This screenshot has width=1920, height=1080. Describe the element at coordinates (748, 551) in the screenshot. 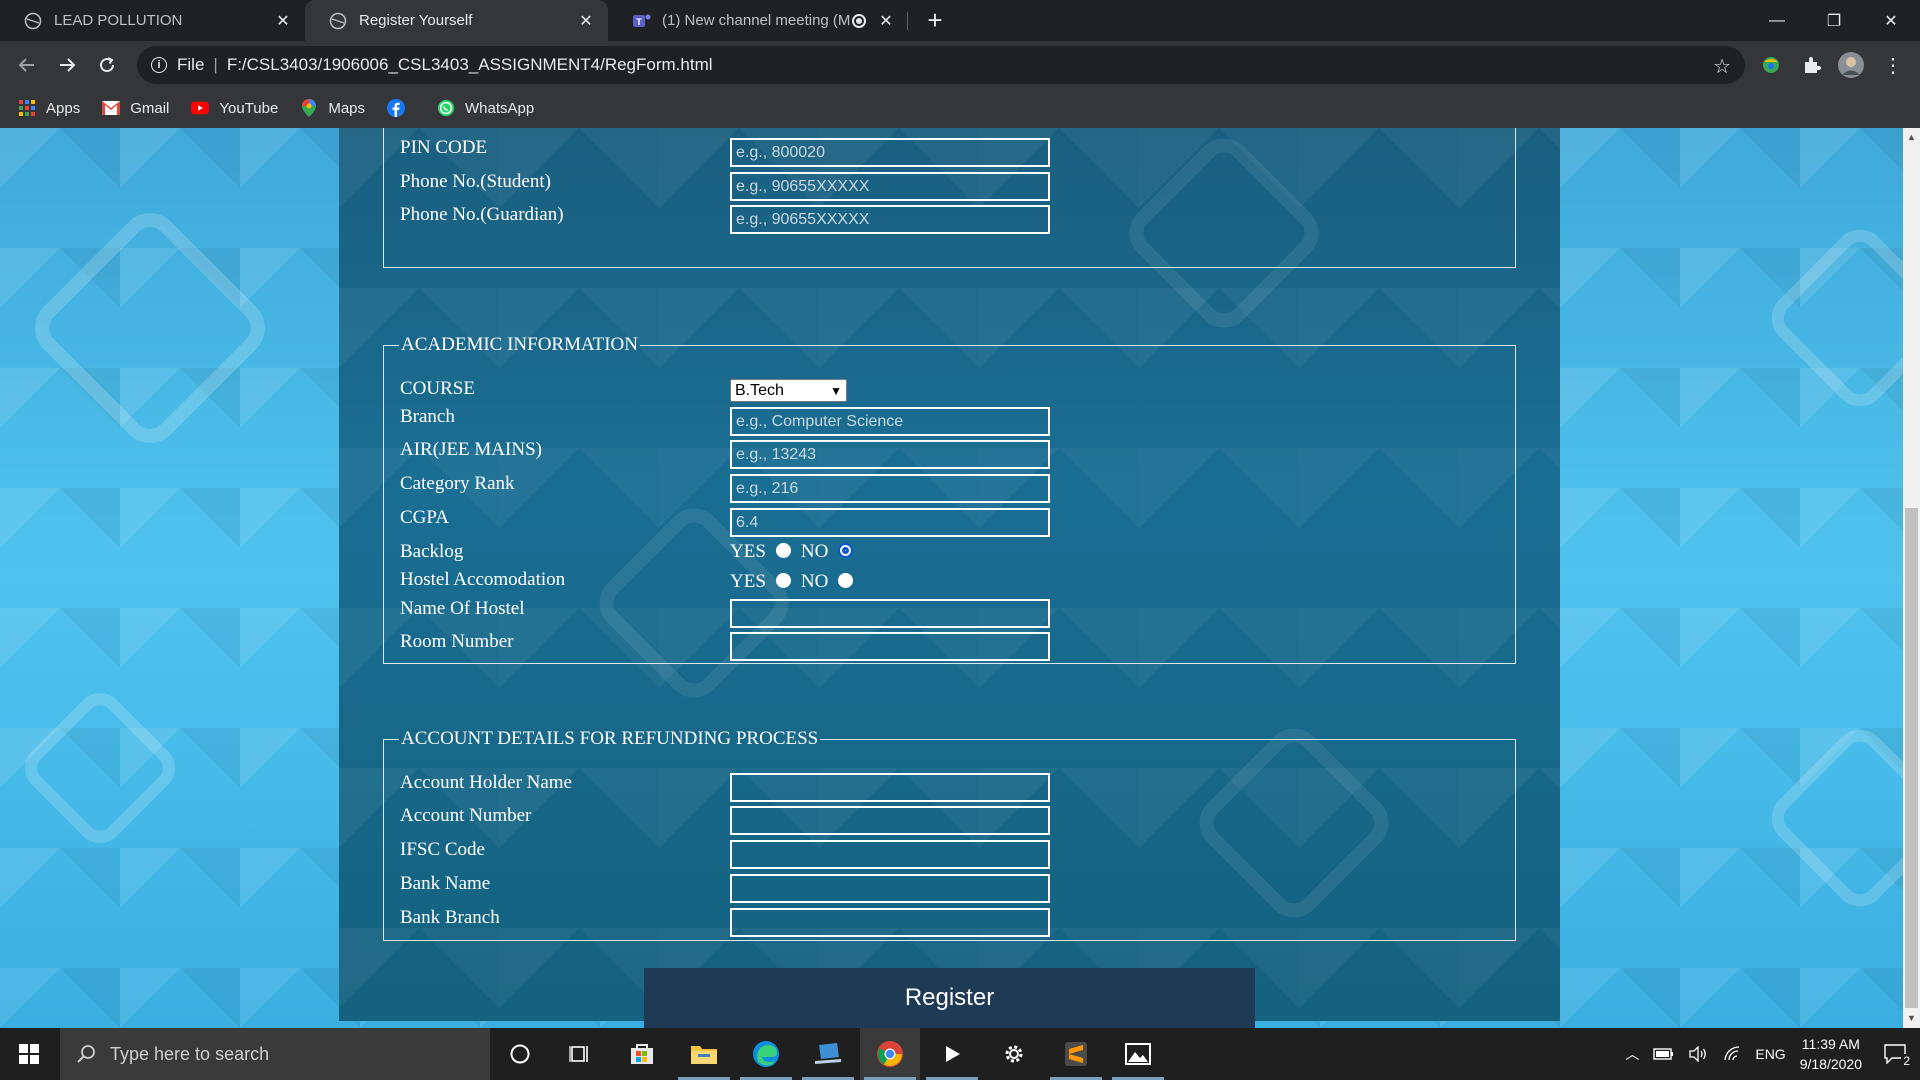

I see `backlog-yes-label: YES` at that location.